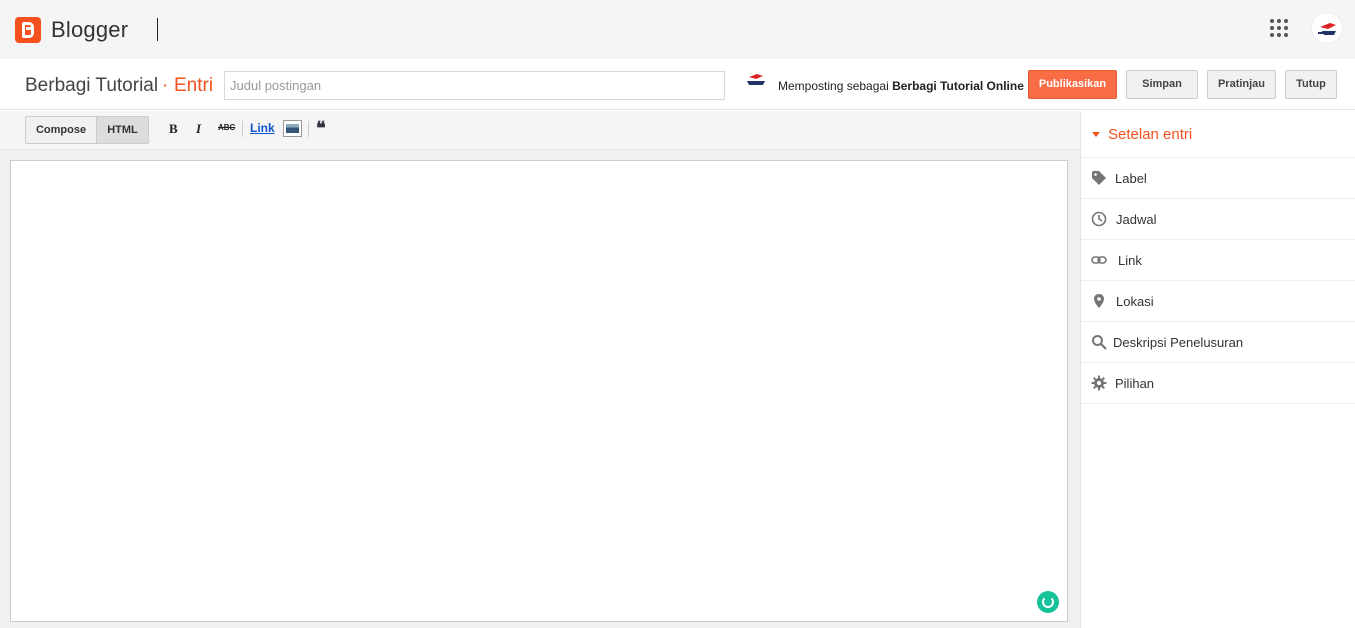 Image resolution: width=1355 pixels, height=628 pixels. I want to click on preview-button: Pratinjau, so click(1241, 84).